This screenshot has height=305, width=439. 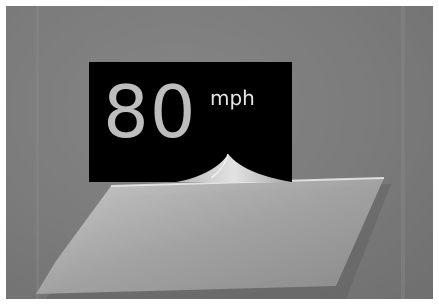 What do you see at coordinates (37, 152) in the screenshot?
I see `road-stripe-left` at bounding box center [37, 152].